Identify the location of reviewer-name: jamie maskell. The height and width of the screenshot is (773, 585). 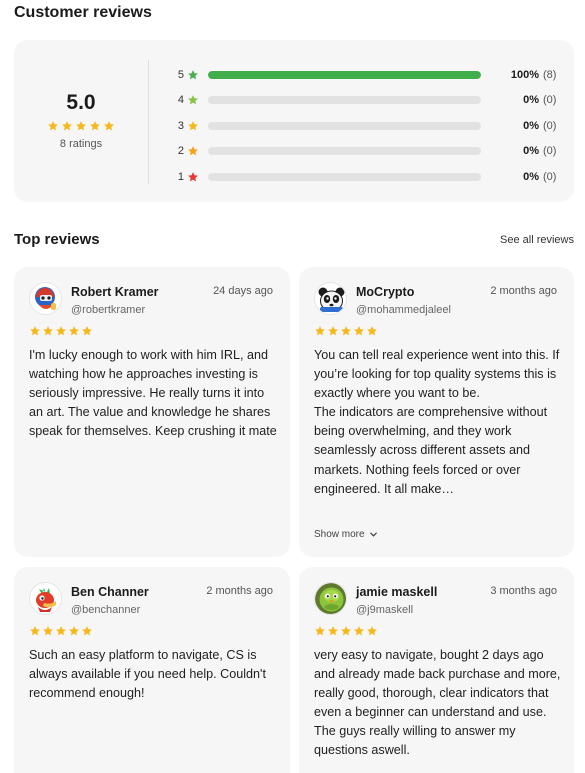
(396, 592).